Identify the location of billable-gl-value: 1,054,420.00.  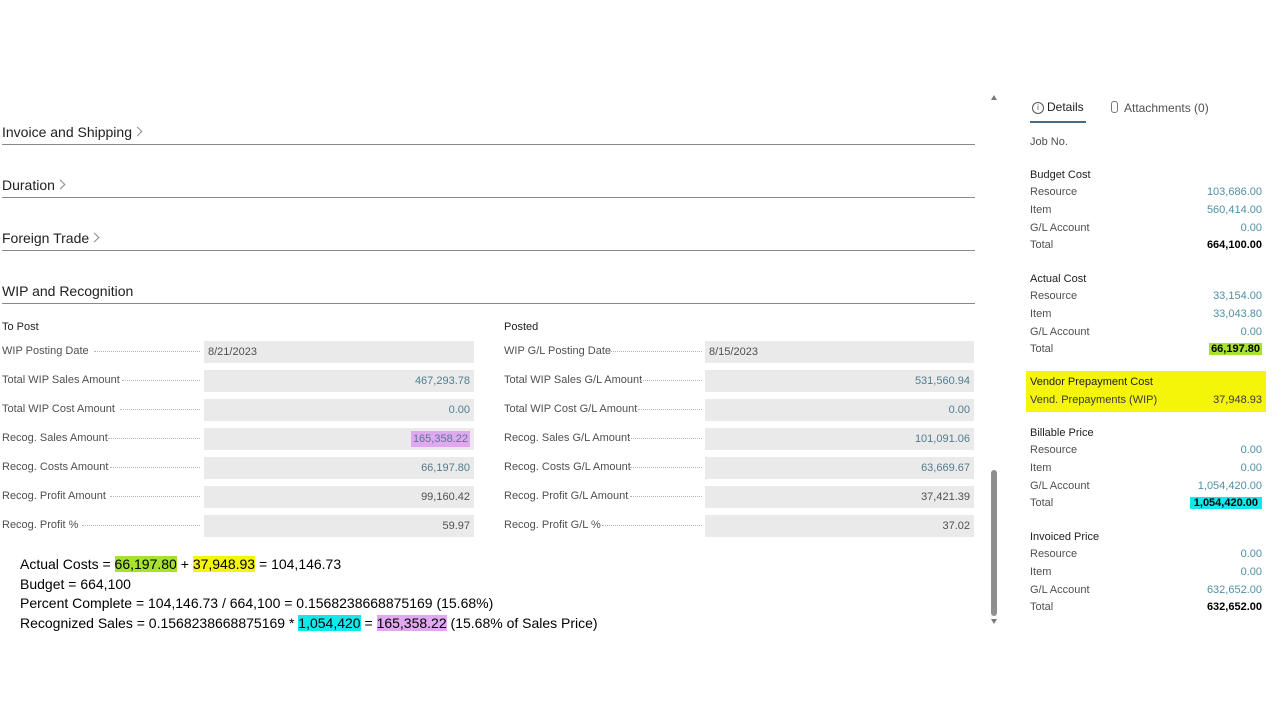
(1230, 486).